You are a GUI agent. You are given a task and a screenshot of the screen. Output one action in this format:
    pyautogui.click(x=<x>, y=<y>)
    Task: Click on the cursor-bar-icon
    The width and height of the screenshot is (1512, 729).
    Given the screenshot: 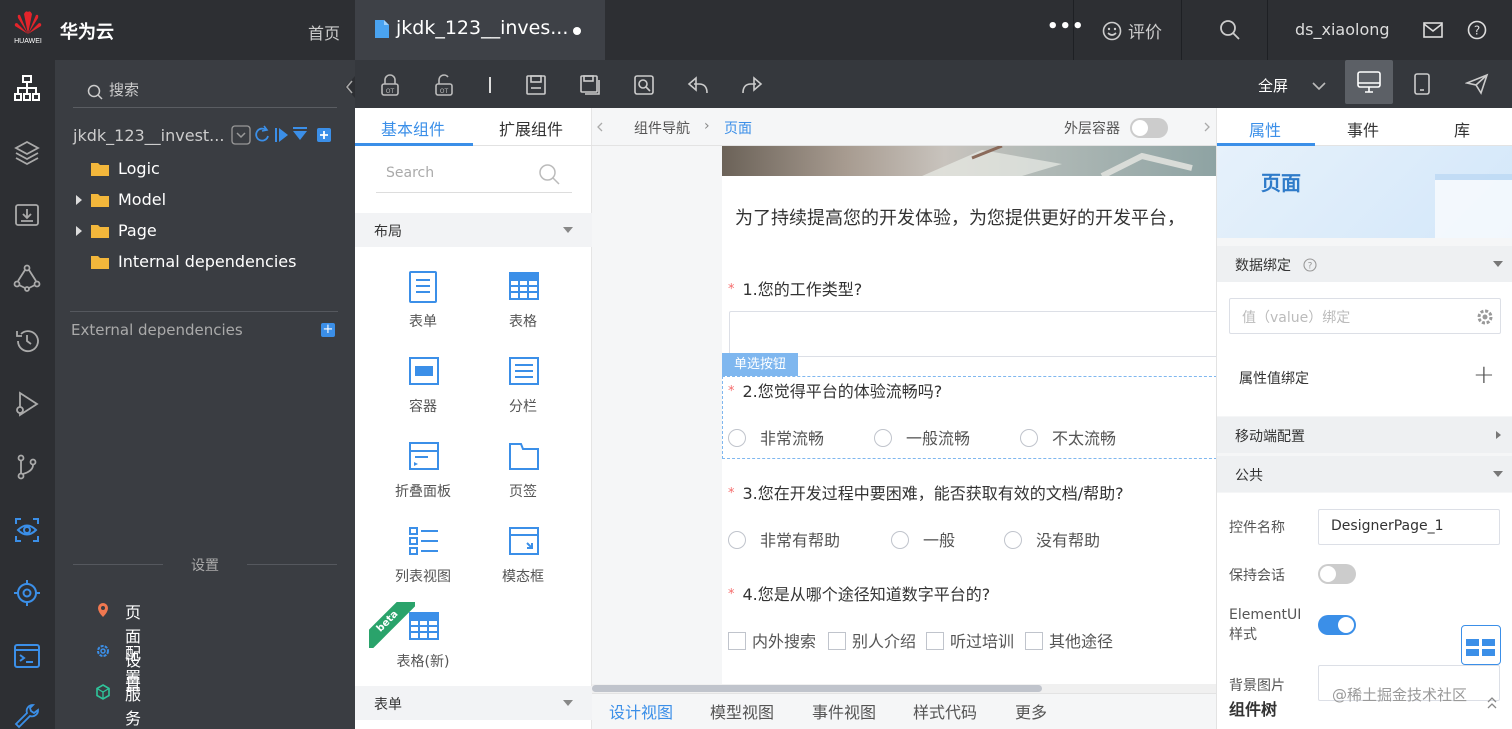 What is the action you would take?
    pyautogui.click(x=492, y=85)
    